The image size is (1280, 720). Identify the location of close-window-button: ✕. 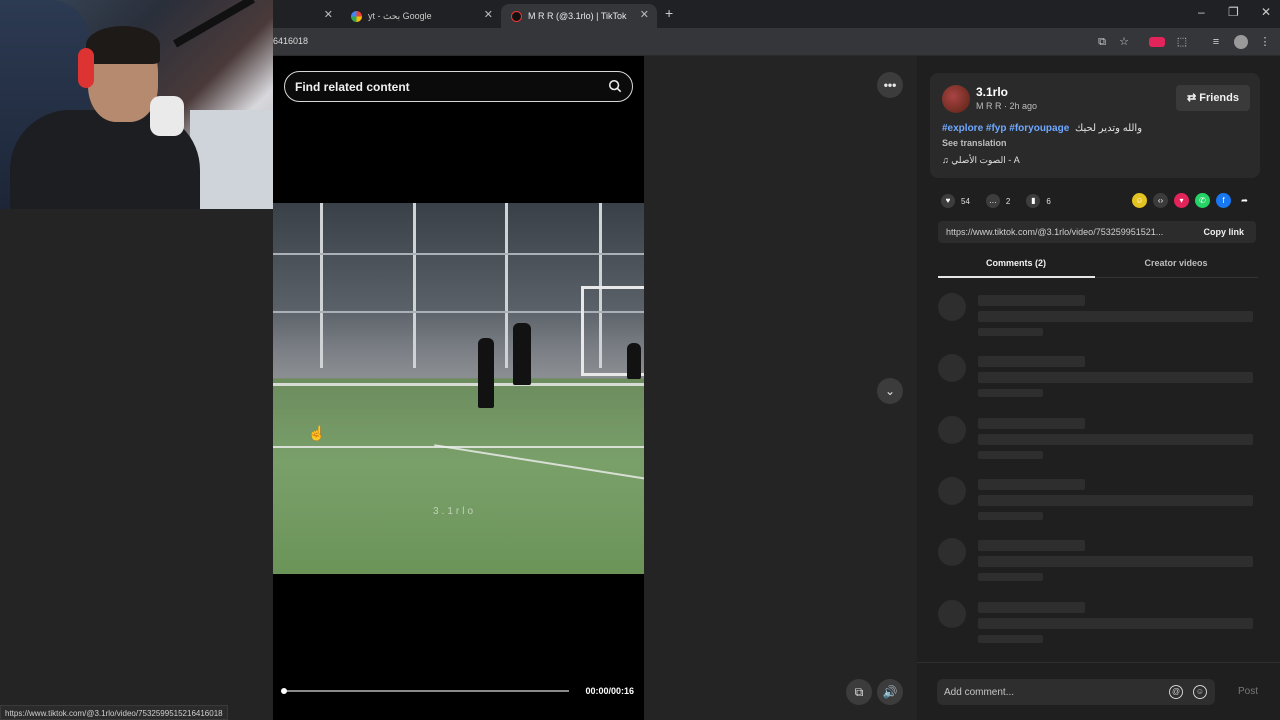
(1266, 12).